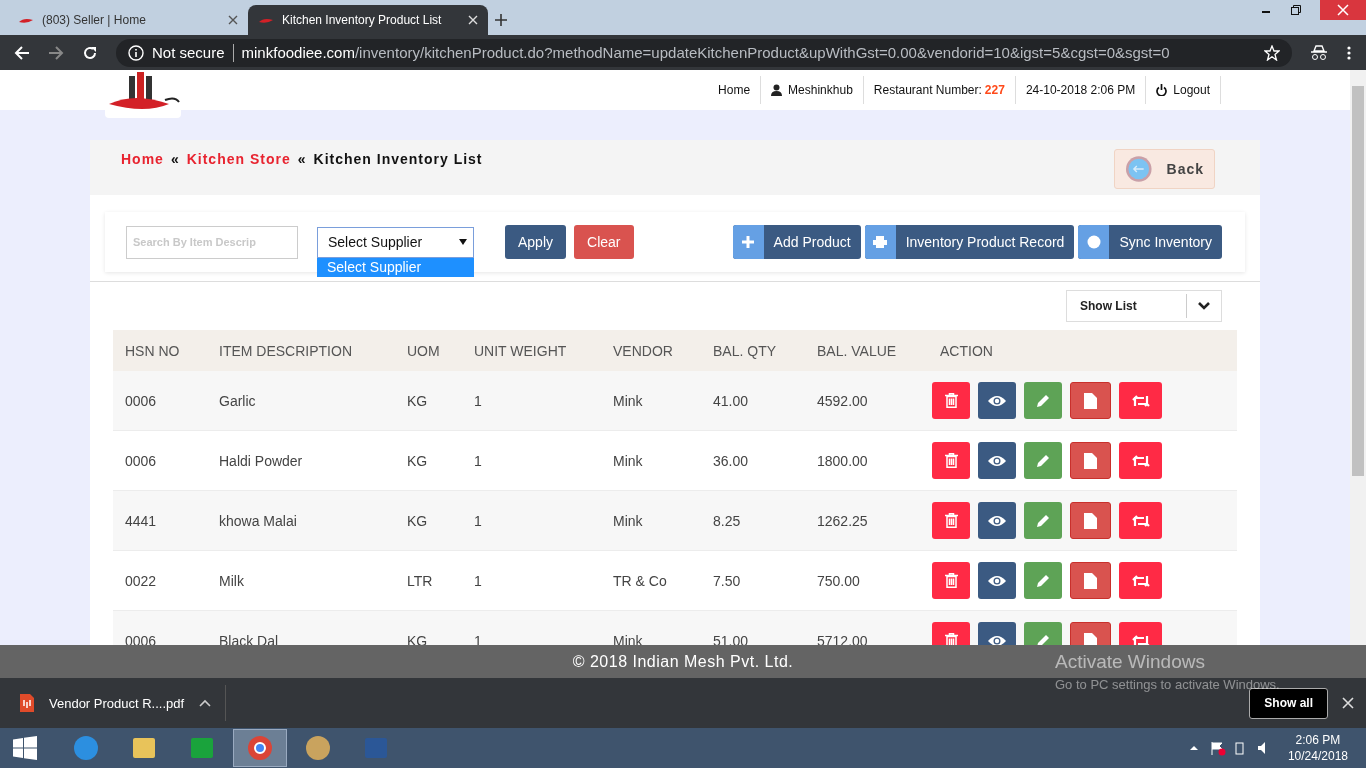  Describe the element at coordinates (423, 350) in the screenshot. I see `column-header: UOM` at that location.